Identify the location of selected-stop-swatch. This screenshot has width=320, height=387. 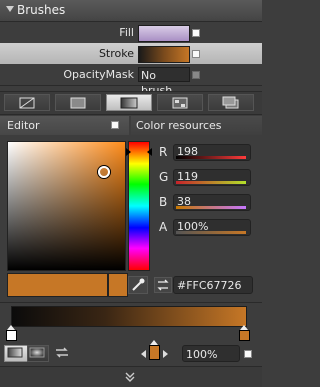
(154, 352).